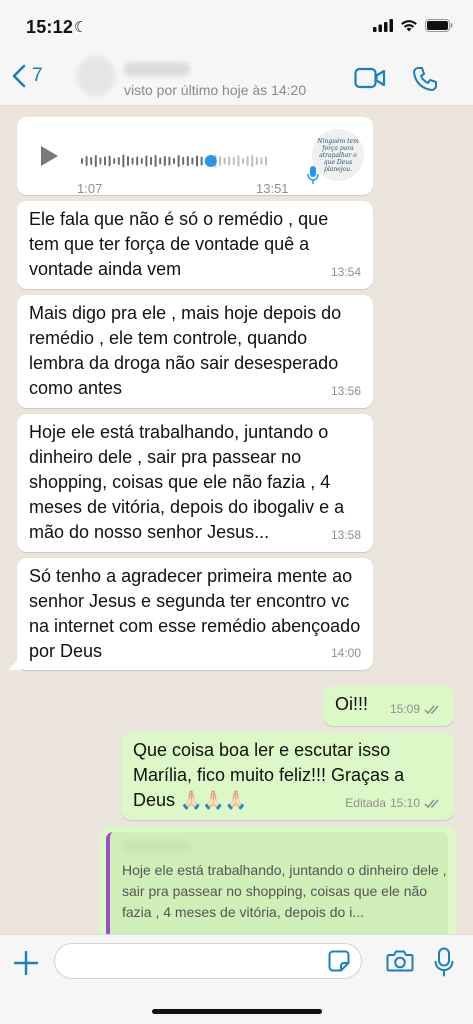 The height and width of the screenshot is (1024, 473). Describe the element at coordinates (157, 846) in the screenshot. I see `quoted-author-redacted` at that location.